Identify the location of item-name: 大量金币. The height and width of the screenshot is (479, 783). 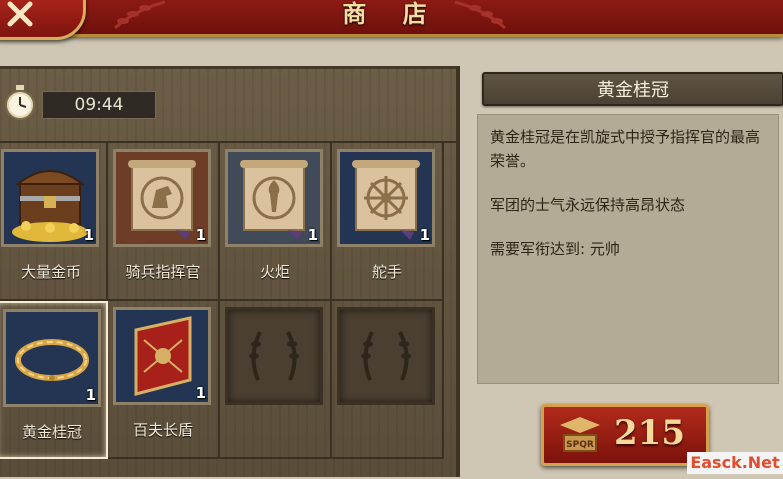
(50, 272).